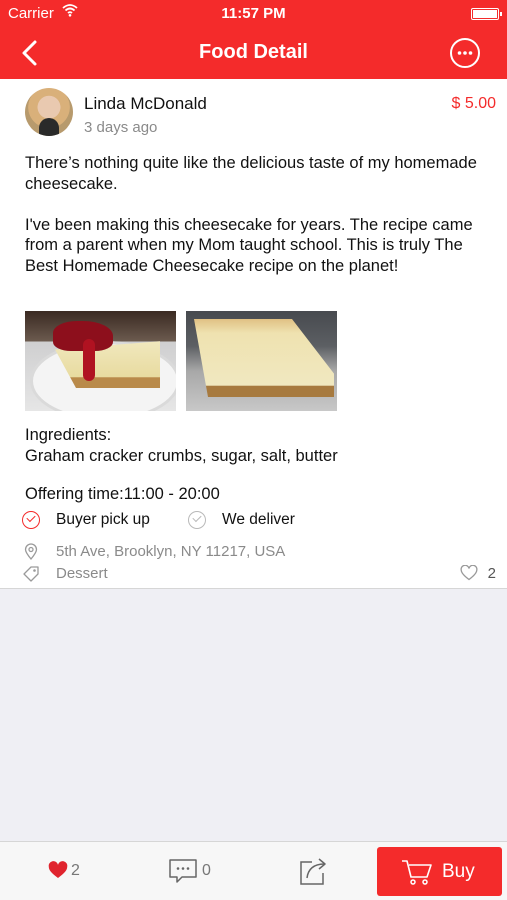  What do you see at coordinates (145, 104) in the screenshot?
I see `author-name: Linda McDonald` at bounding box center [145, 104].